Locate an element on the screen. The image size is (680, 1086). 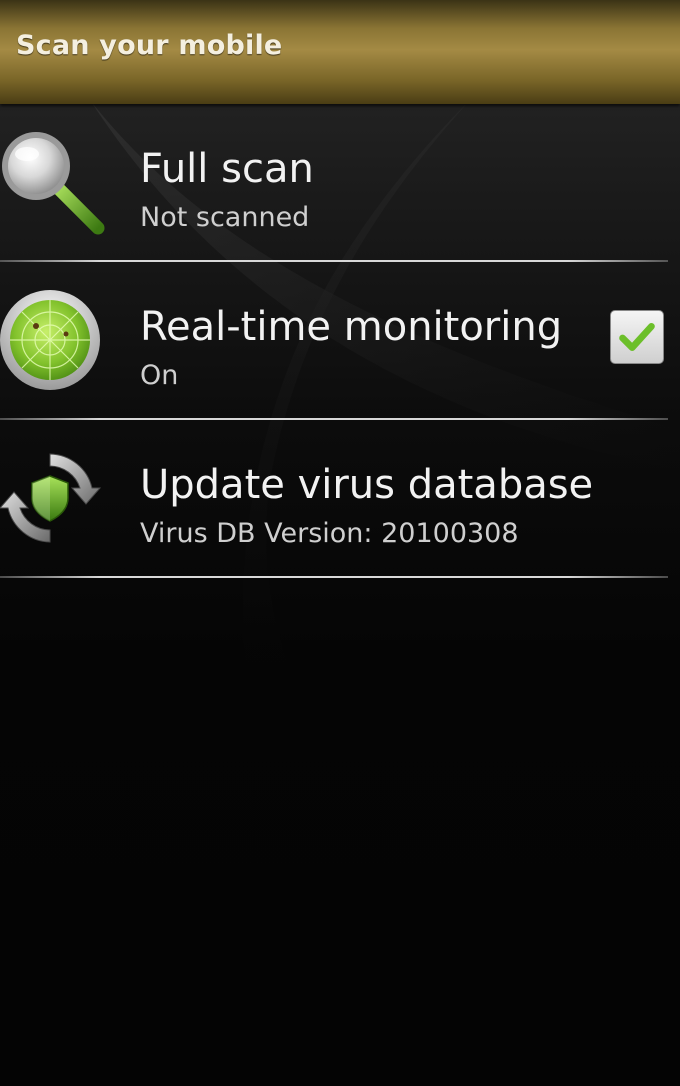
realtime-monitoring-status: On is located at coordinates (159, 375).